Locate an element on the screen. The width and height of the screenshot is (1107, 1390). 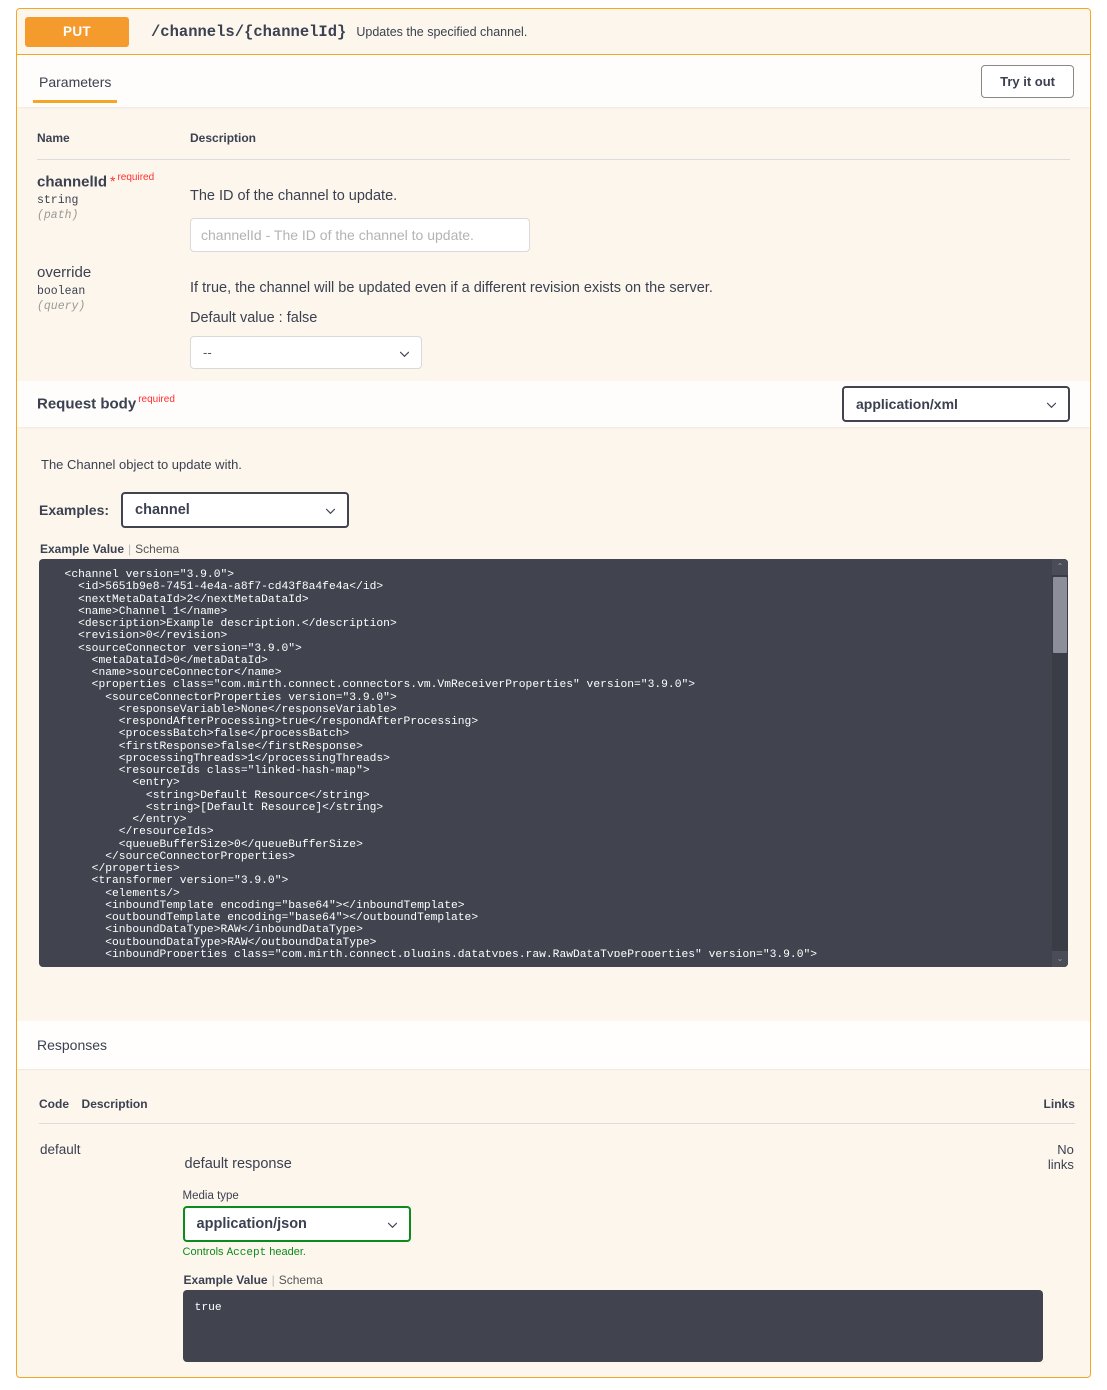
param-default-value: Default value : false is located at coordinates (254, 318).